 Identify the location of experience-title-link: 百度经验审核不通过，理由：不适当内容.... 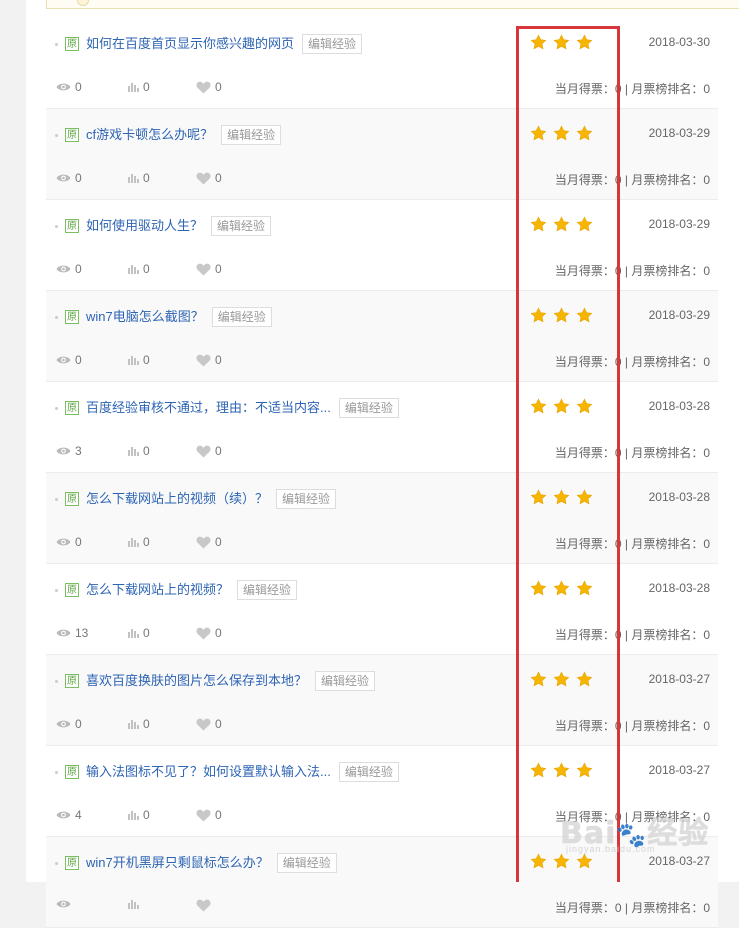
(208, 408).